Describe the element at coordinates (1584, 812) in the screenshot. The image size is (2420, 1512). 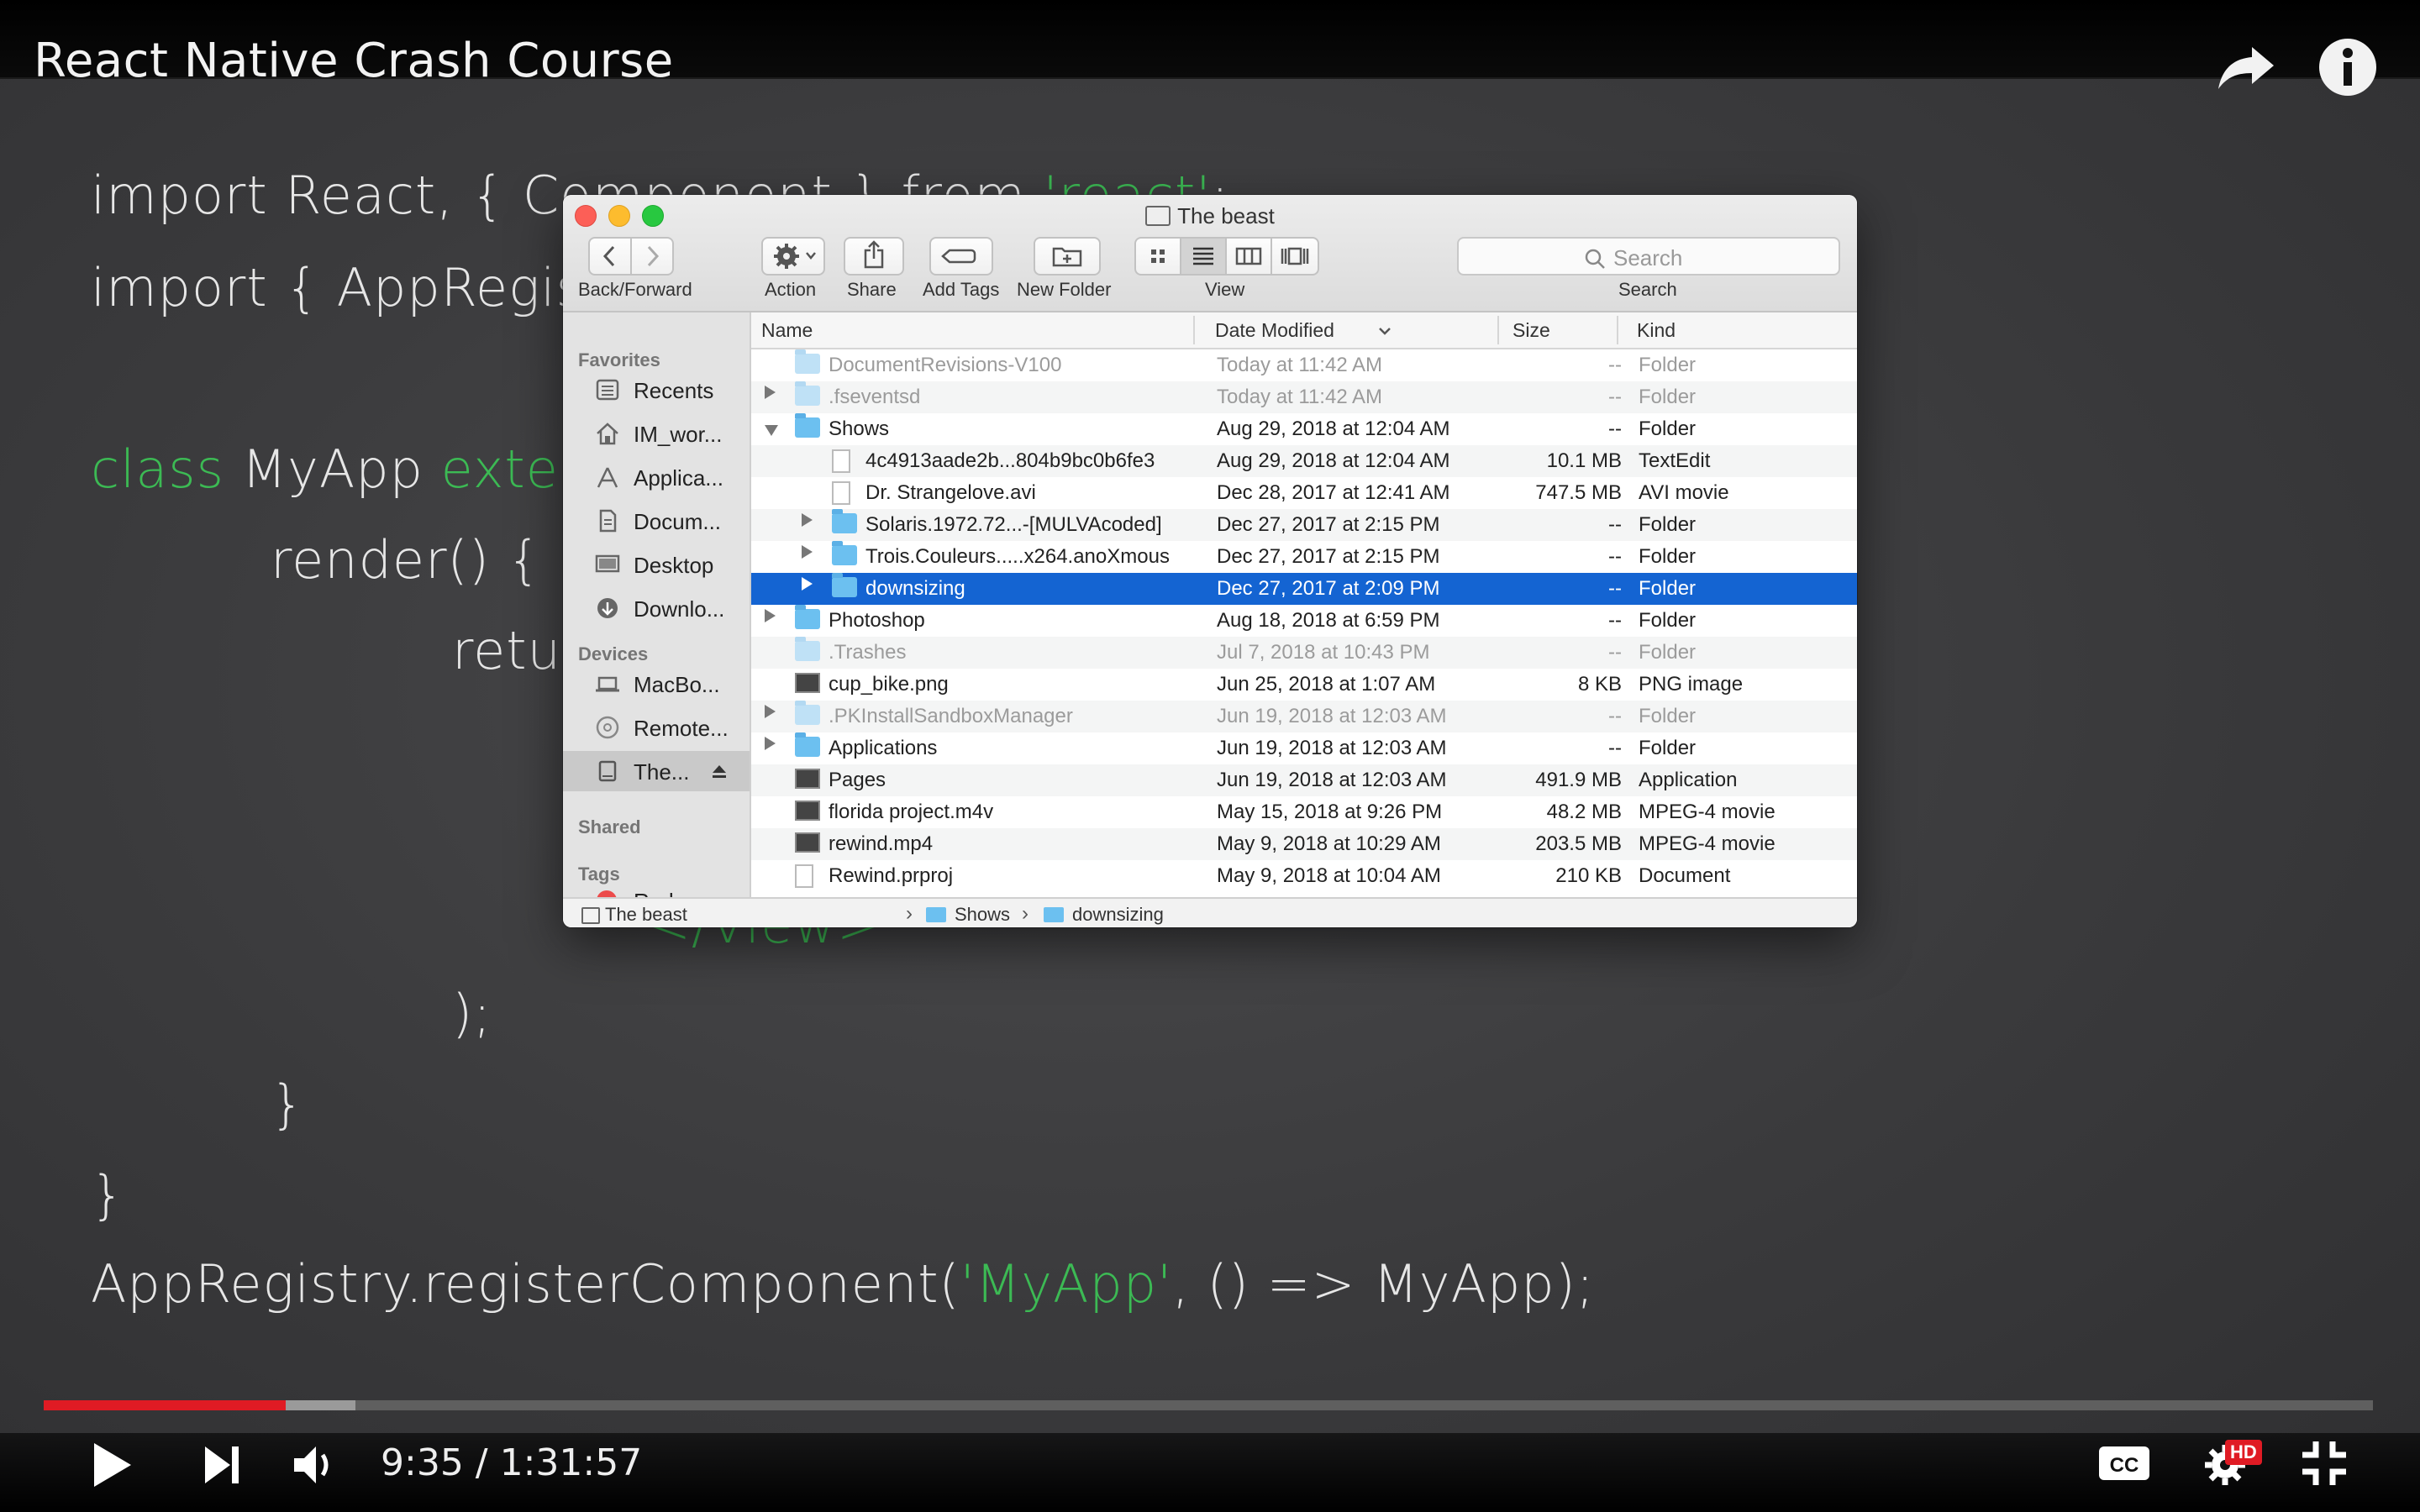
I see `file-size: 48.2 MB` at that location.